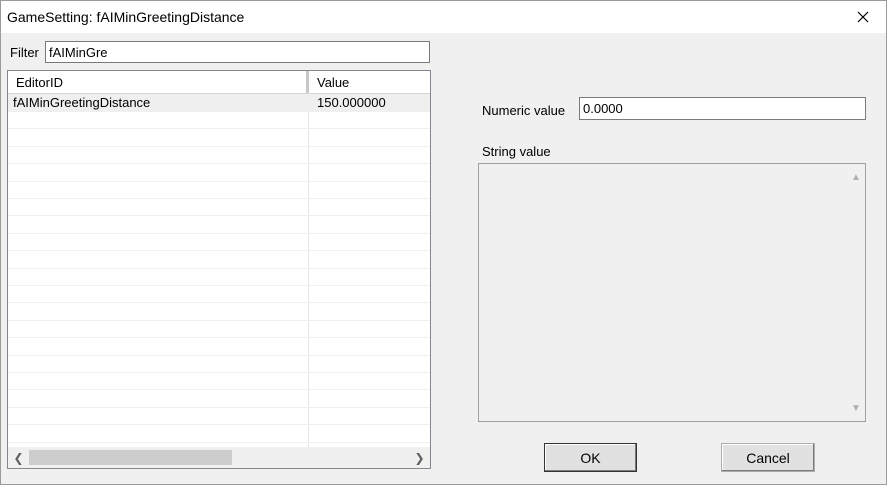  Describe the element at coordinates (82, 102) in the screenshot. I see `cell-editorid: fAIMinGreetingDistance` at that location.